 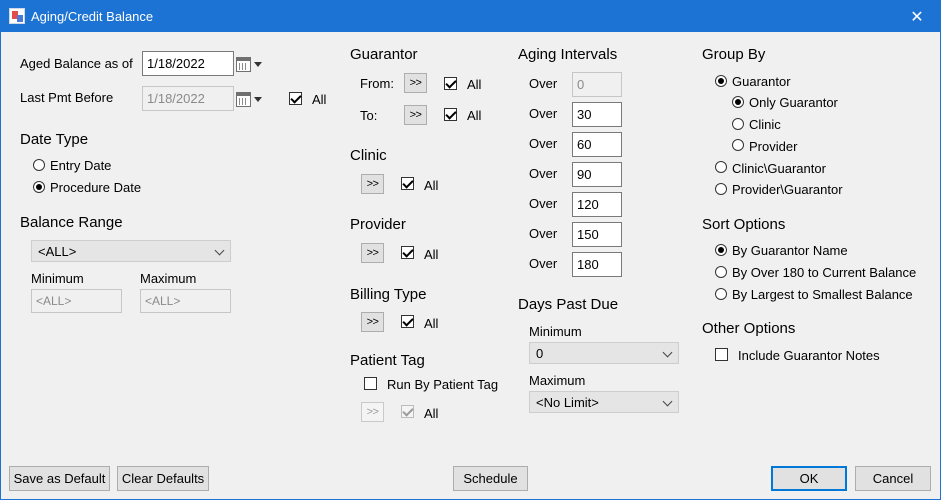 I want to click on balance-range-heading: Balance Range, so click(x=71, y=222).